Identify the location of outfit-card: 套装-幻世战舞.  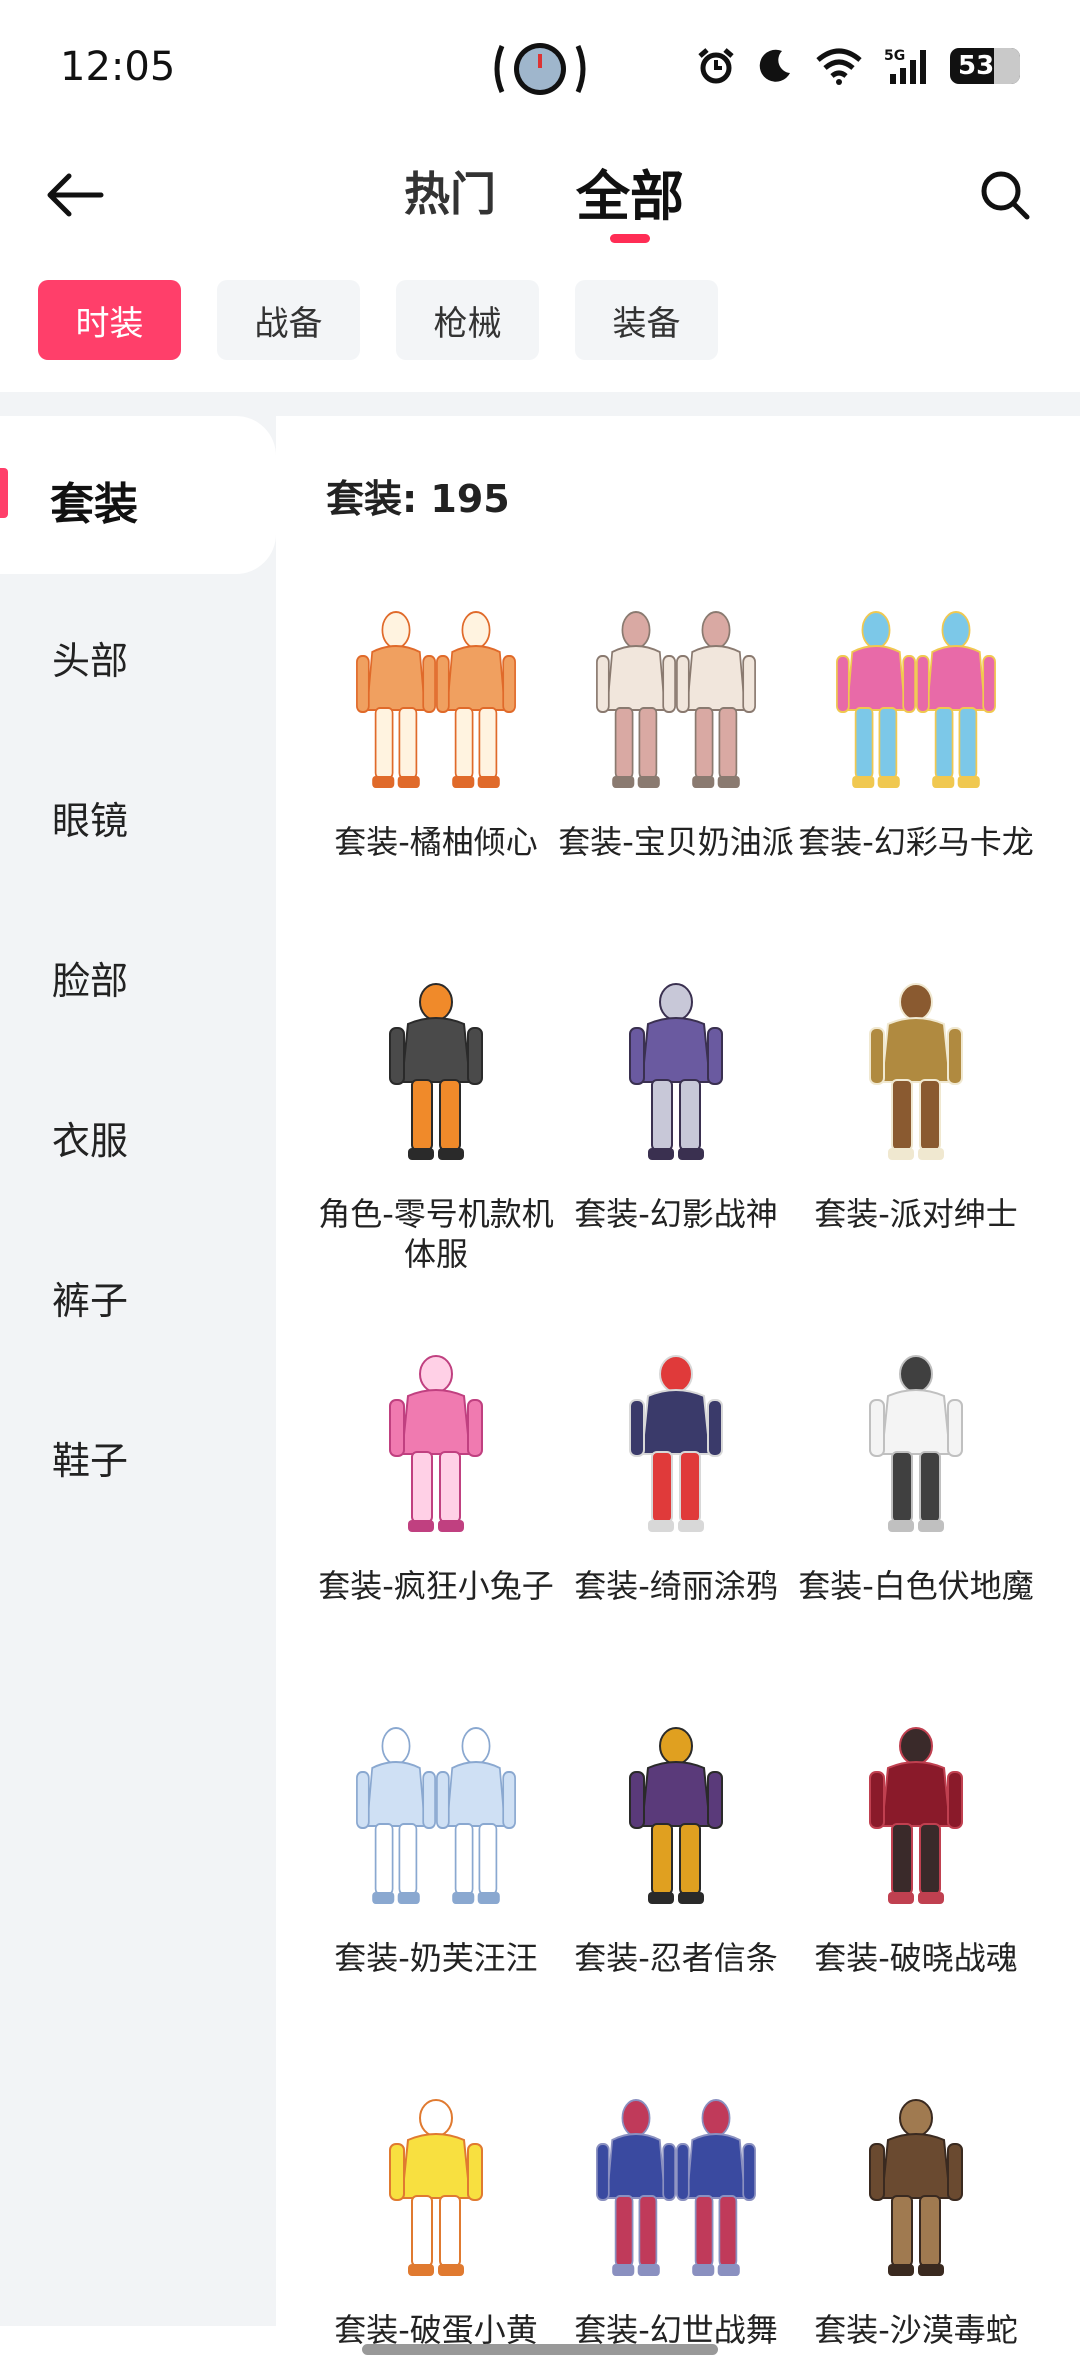
(676, 2232).